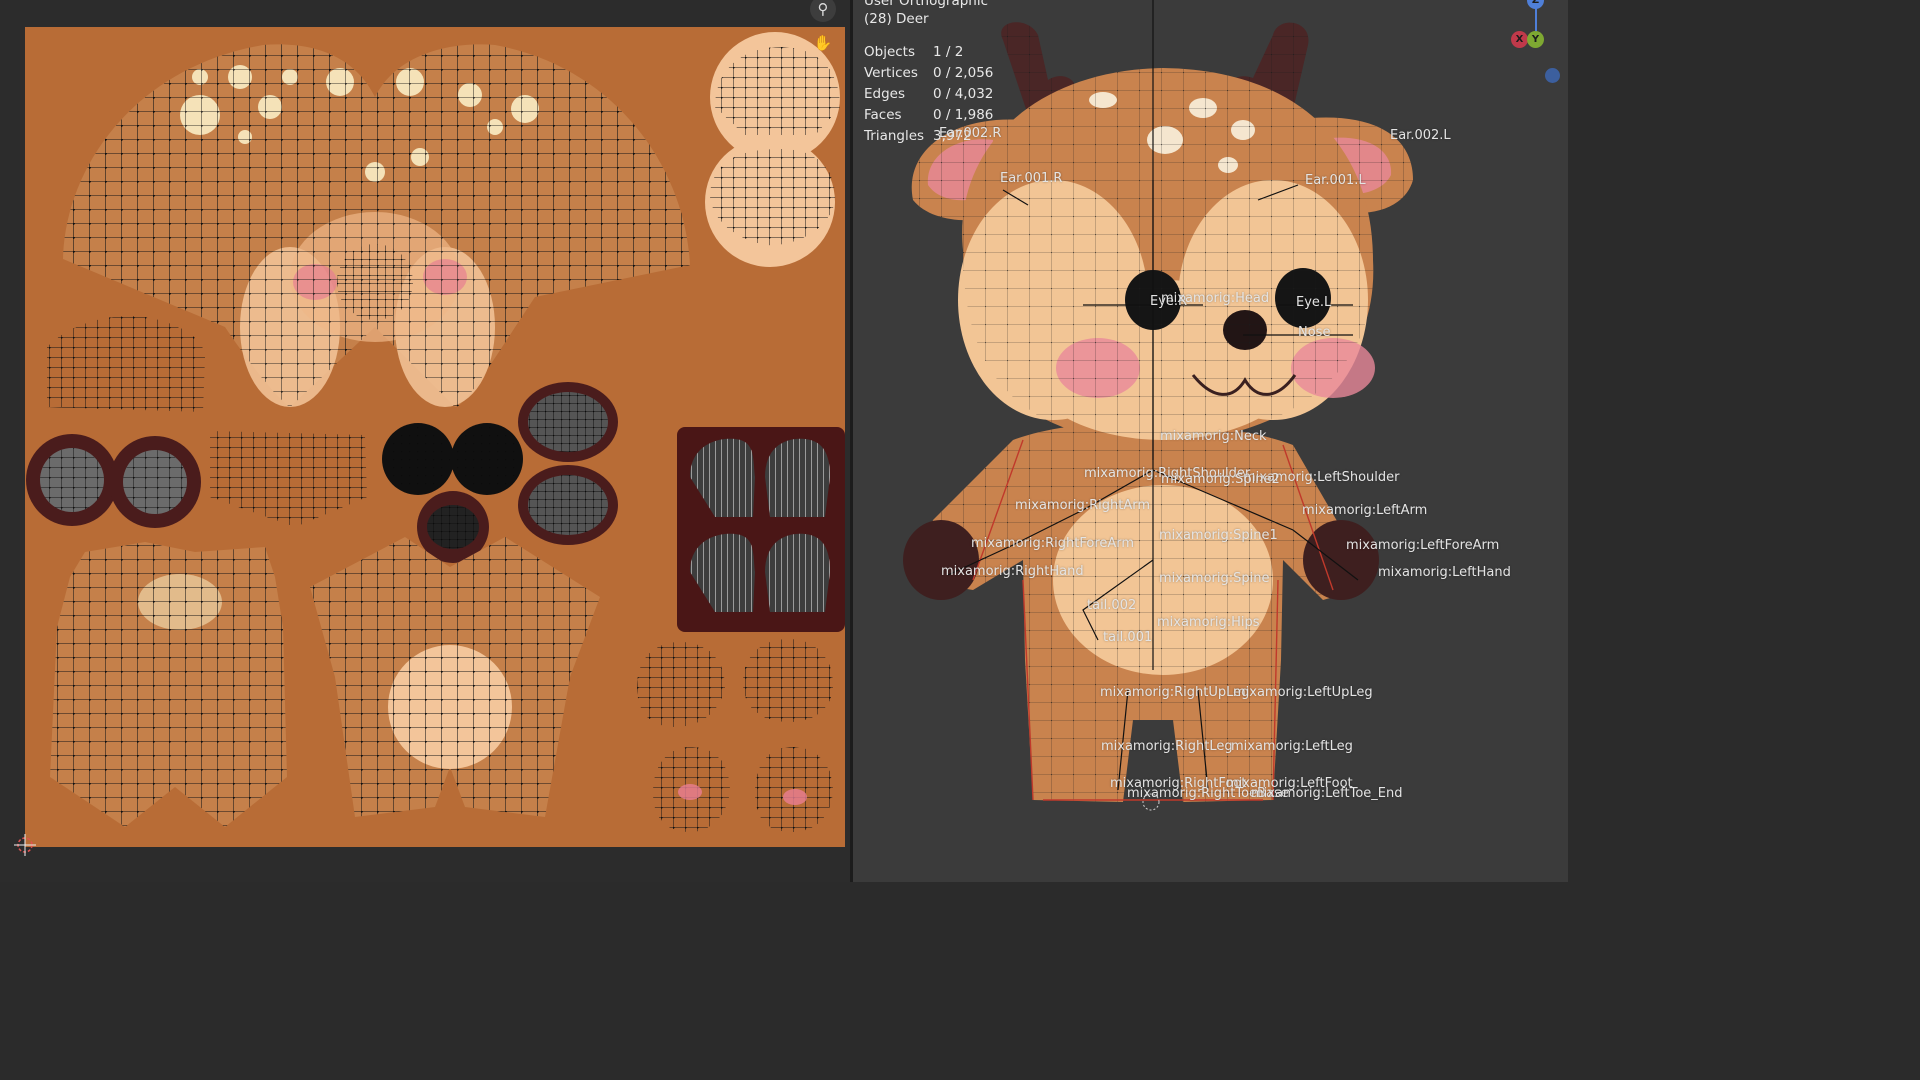 The image size is (1920, 1080). I want to click on bone-label-lupleg: mixamorig:LeftUpLeg, so click(1303, 692).